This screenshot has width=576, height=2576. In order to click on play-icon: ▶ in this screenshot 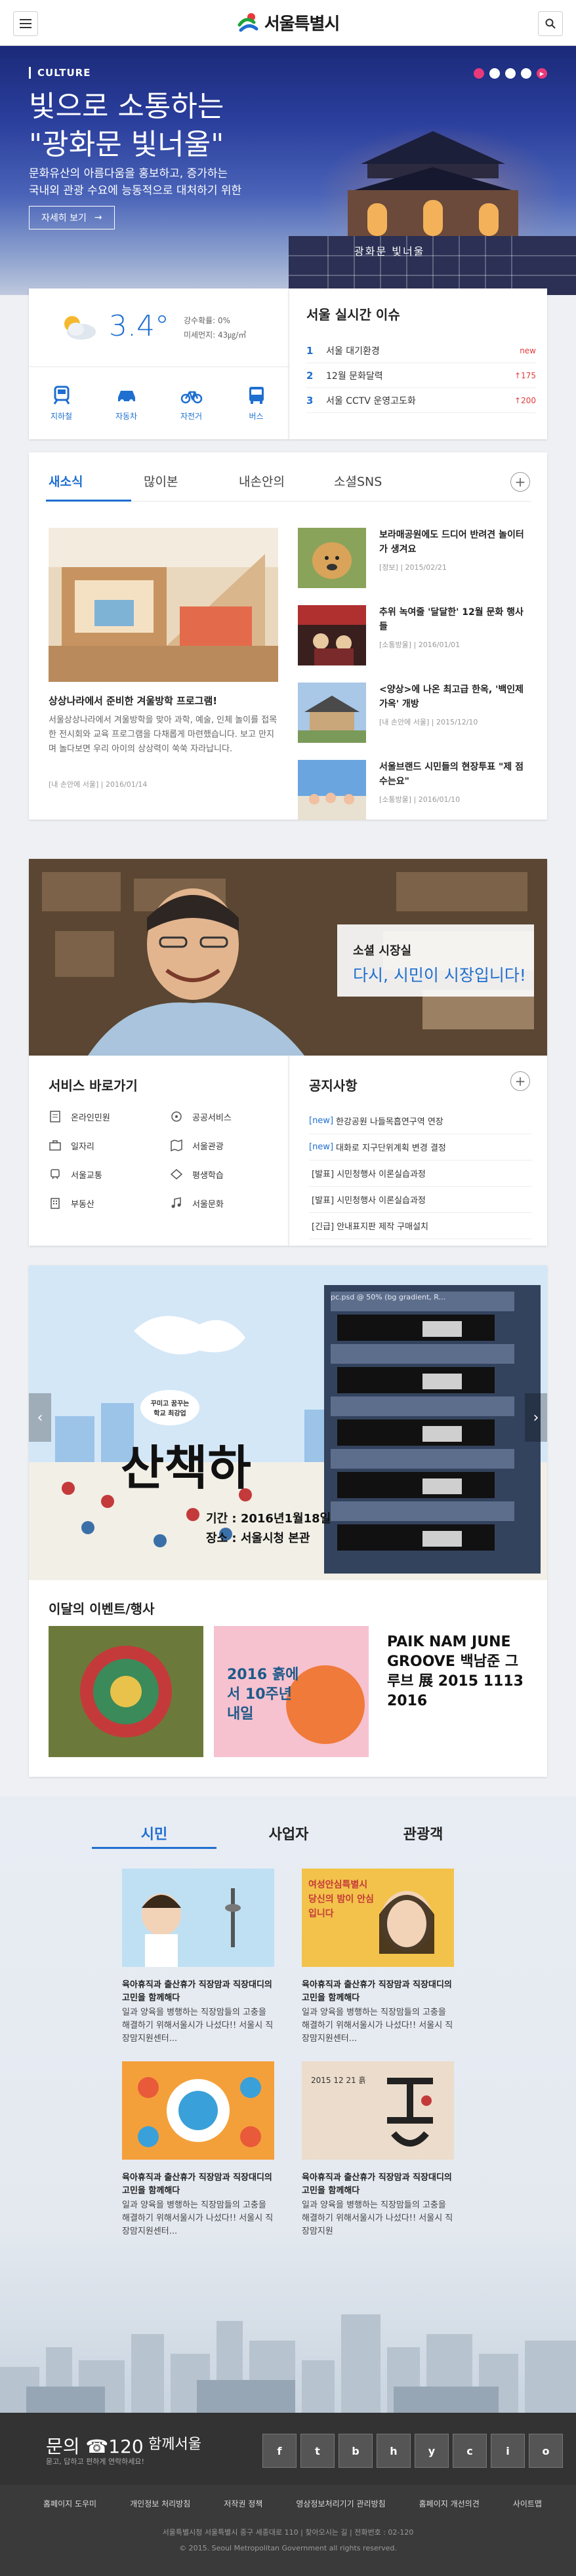, I will do `click(542, 73)`.